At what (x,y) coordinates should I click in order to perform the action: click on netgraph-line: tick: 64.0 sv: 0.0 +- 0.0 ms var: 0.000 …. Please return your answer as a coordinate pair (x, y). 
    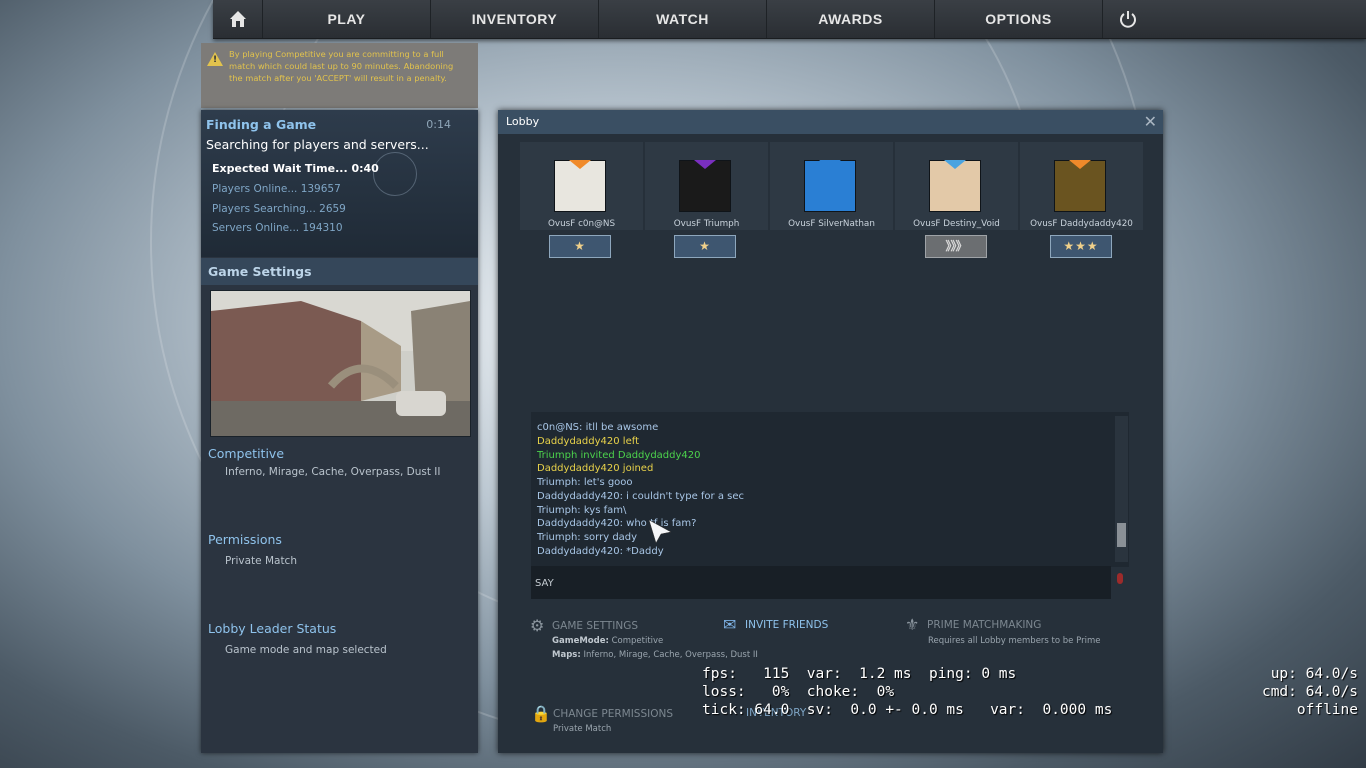
    Looking at the image, I should click on (907, 710).